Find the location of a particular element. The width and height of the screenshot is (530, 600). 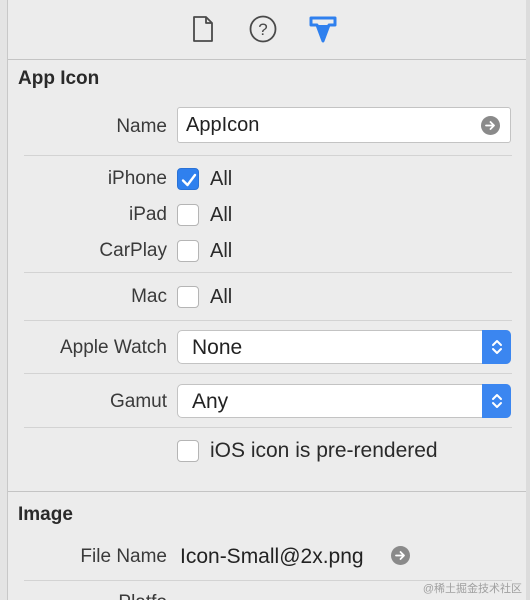

reveal-in-finder-icon is located at coordinates (400, 555).